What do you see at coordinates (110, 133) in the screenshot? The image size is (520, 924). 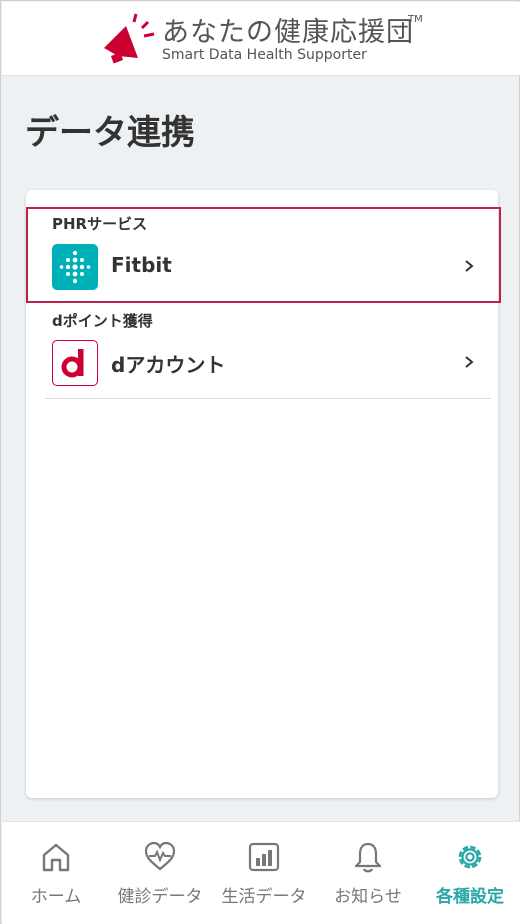 I see `page-title: データ連携` at bounding box center [110, 133].